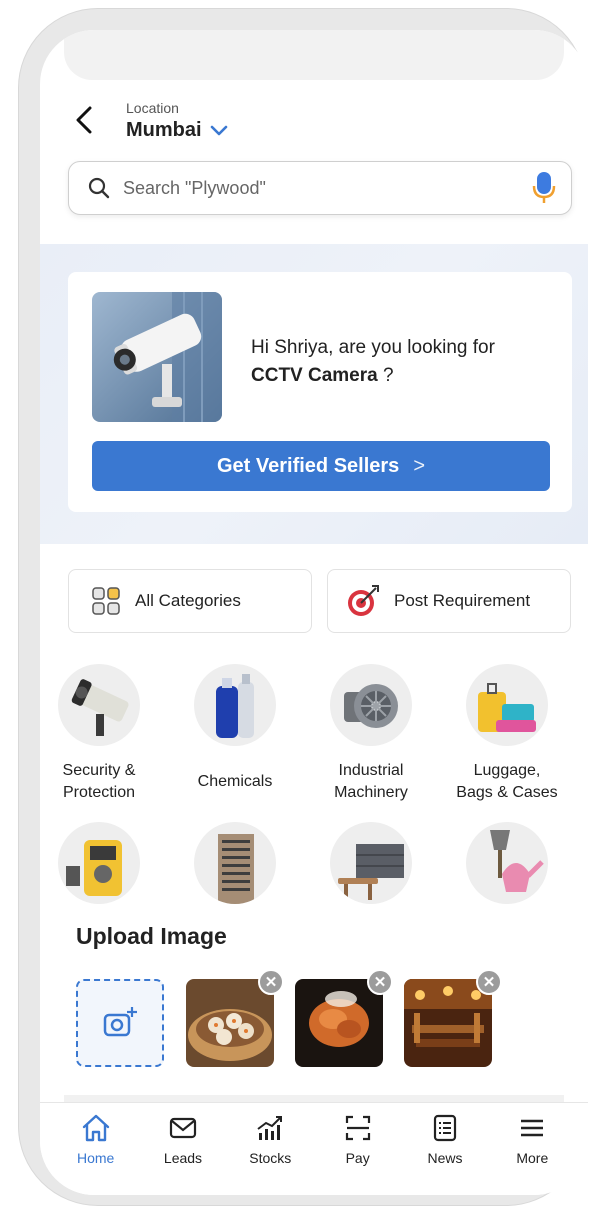  What do you see at coordinates (270, 1128) in the screenshot?
I see `chart-icon` at bounding box center [270, 1128].